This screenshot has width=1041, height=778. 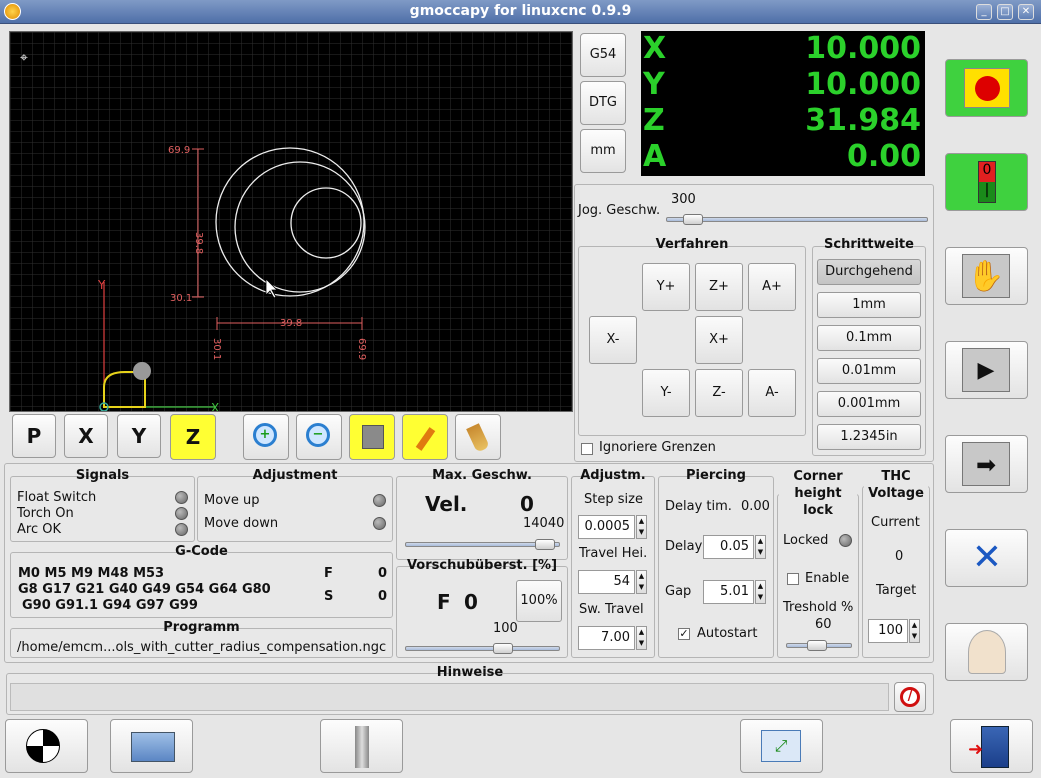 I want to click on tool-marker, so click(x=142, y=371).